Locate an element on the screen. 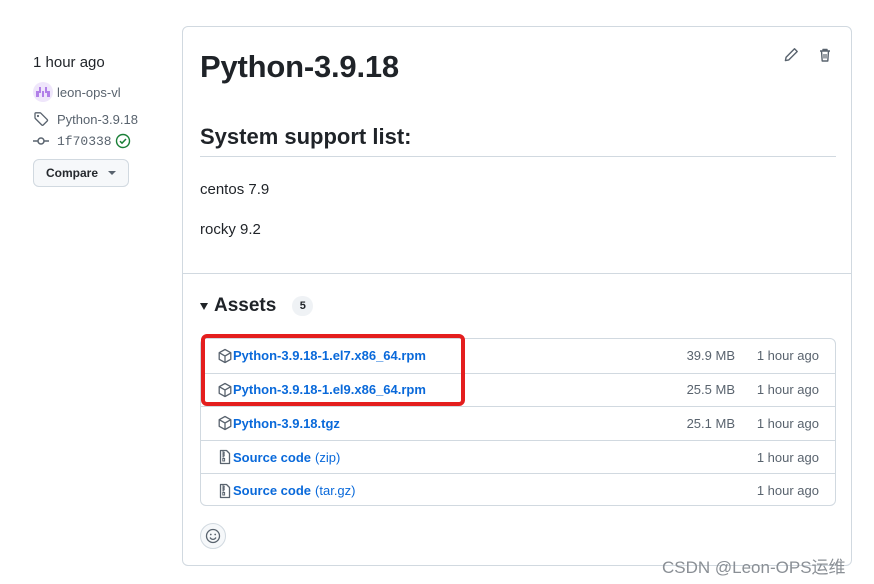 The width and height of the screenshot is (874, 584). asset-row: Source code (tar.gz) 1 hour ago is located at coordinates (518, 489).